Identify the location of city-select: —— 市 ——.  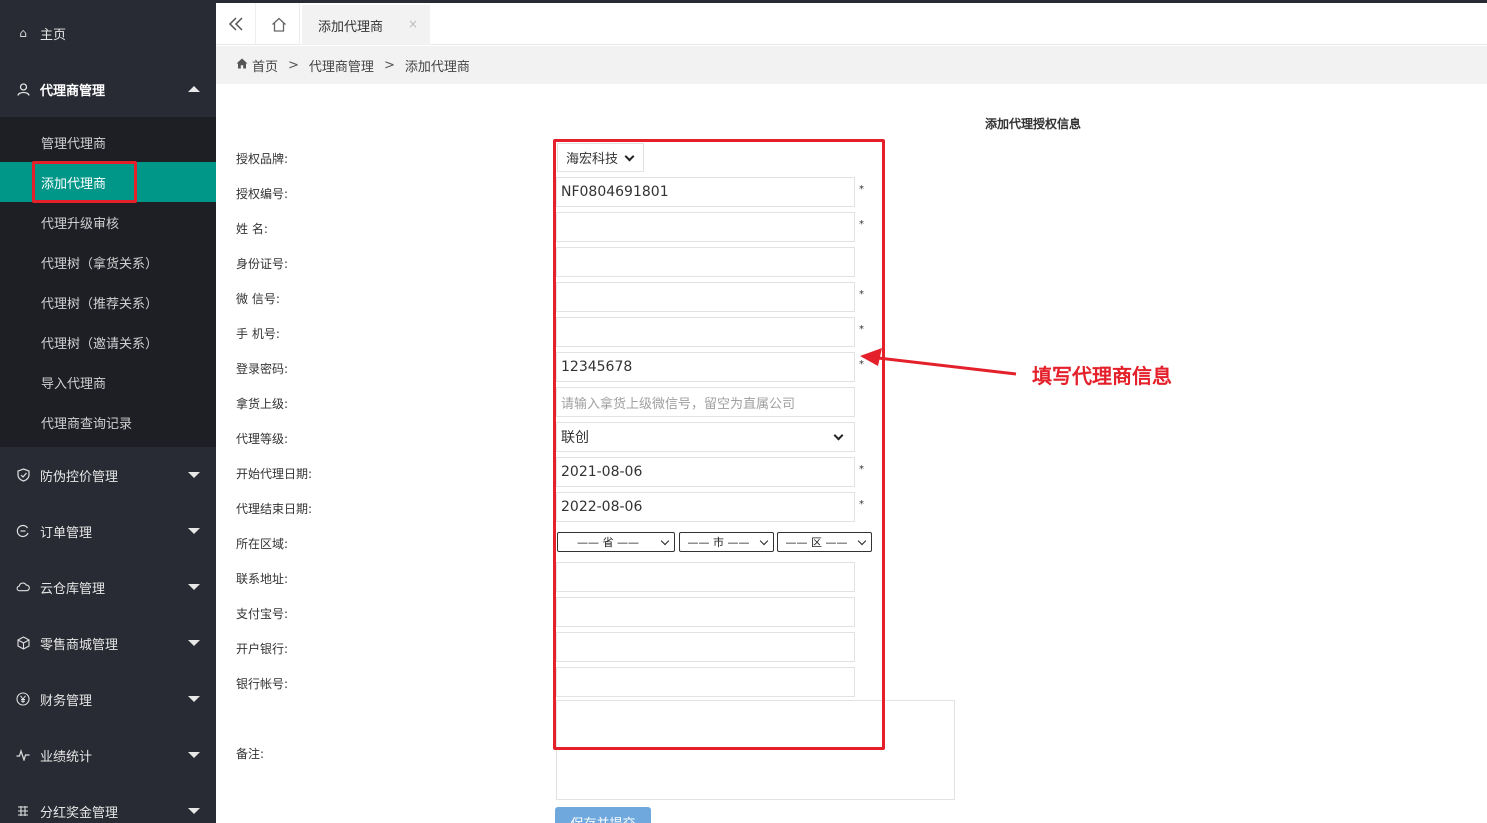
(726, 542).